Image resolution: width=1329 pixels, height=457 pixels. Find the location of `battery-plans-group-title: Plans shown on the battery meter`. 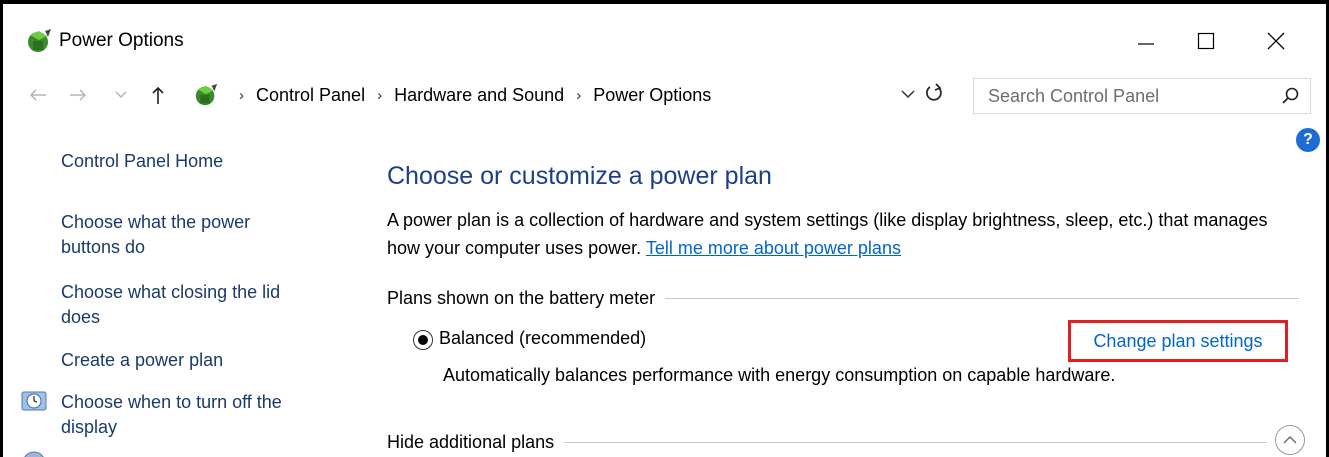

battery-plans-group-title: Plans shown on the battery meter is located at coordinates (521, 297).